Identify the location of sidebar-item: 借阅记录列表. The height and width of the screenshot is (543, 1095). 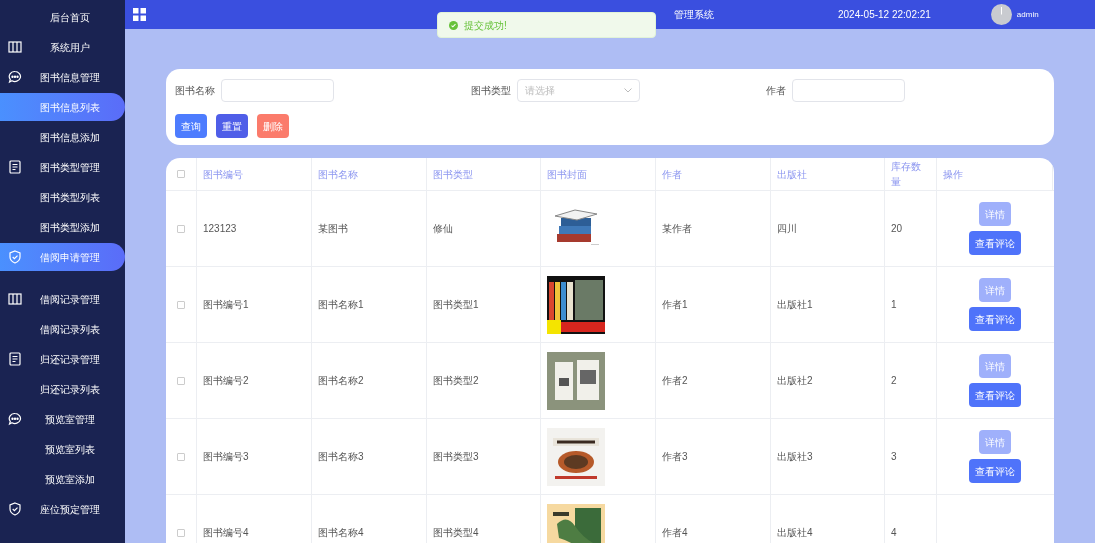
(62, 329).